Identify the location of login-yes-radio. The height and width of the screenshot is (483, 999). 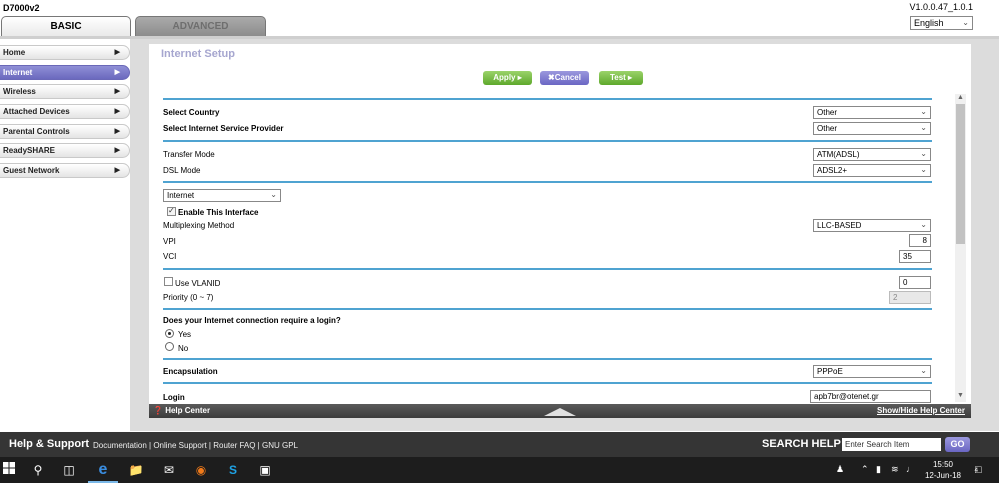
(169, 333).